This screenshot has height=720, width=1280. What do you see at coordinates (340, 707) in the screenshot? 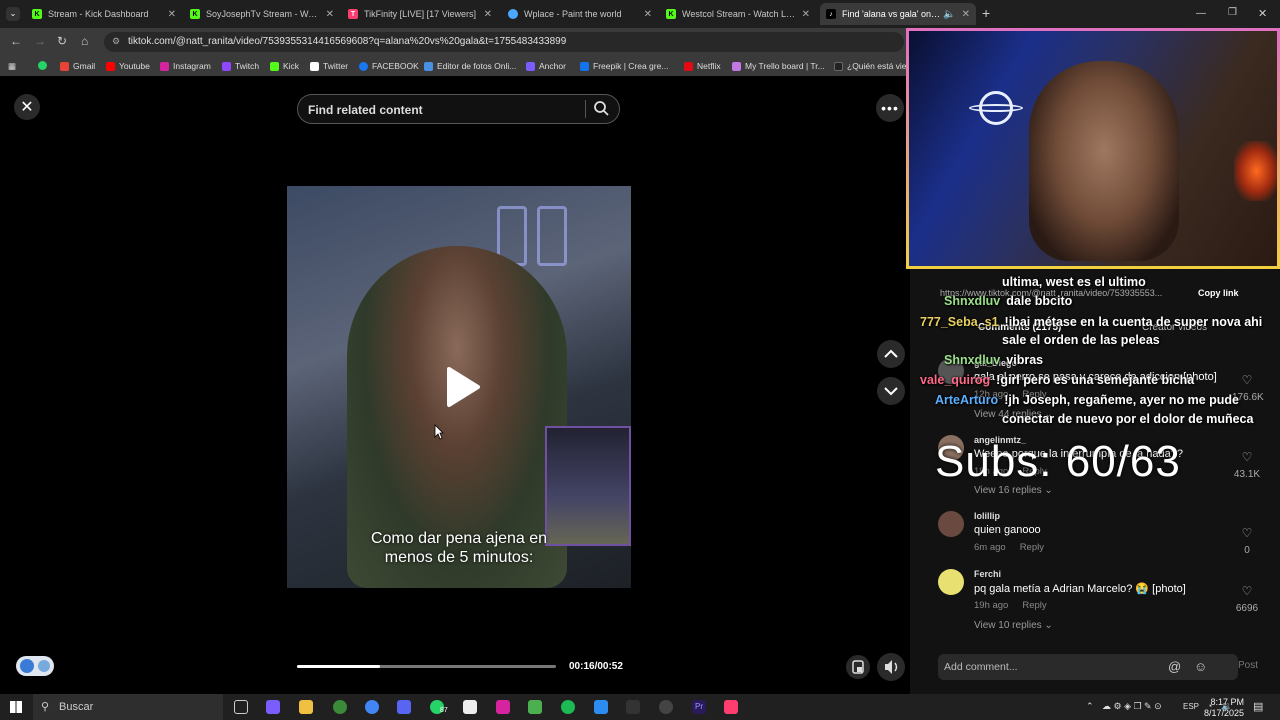
I see `chrome-icon` at bounding box center [340, 707].